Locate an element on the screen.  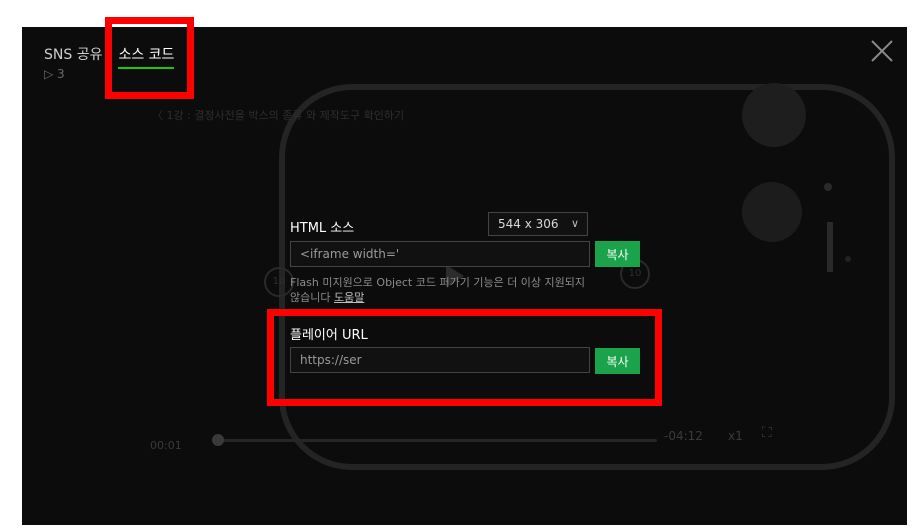
embed-size-value: 544 x 306 is located at coordinates (528, 224).